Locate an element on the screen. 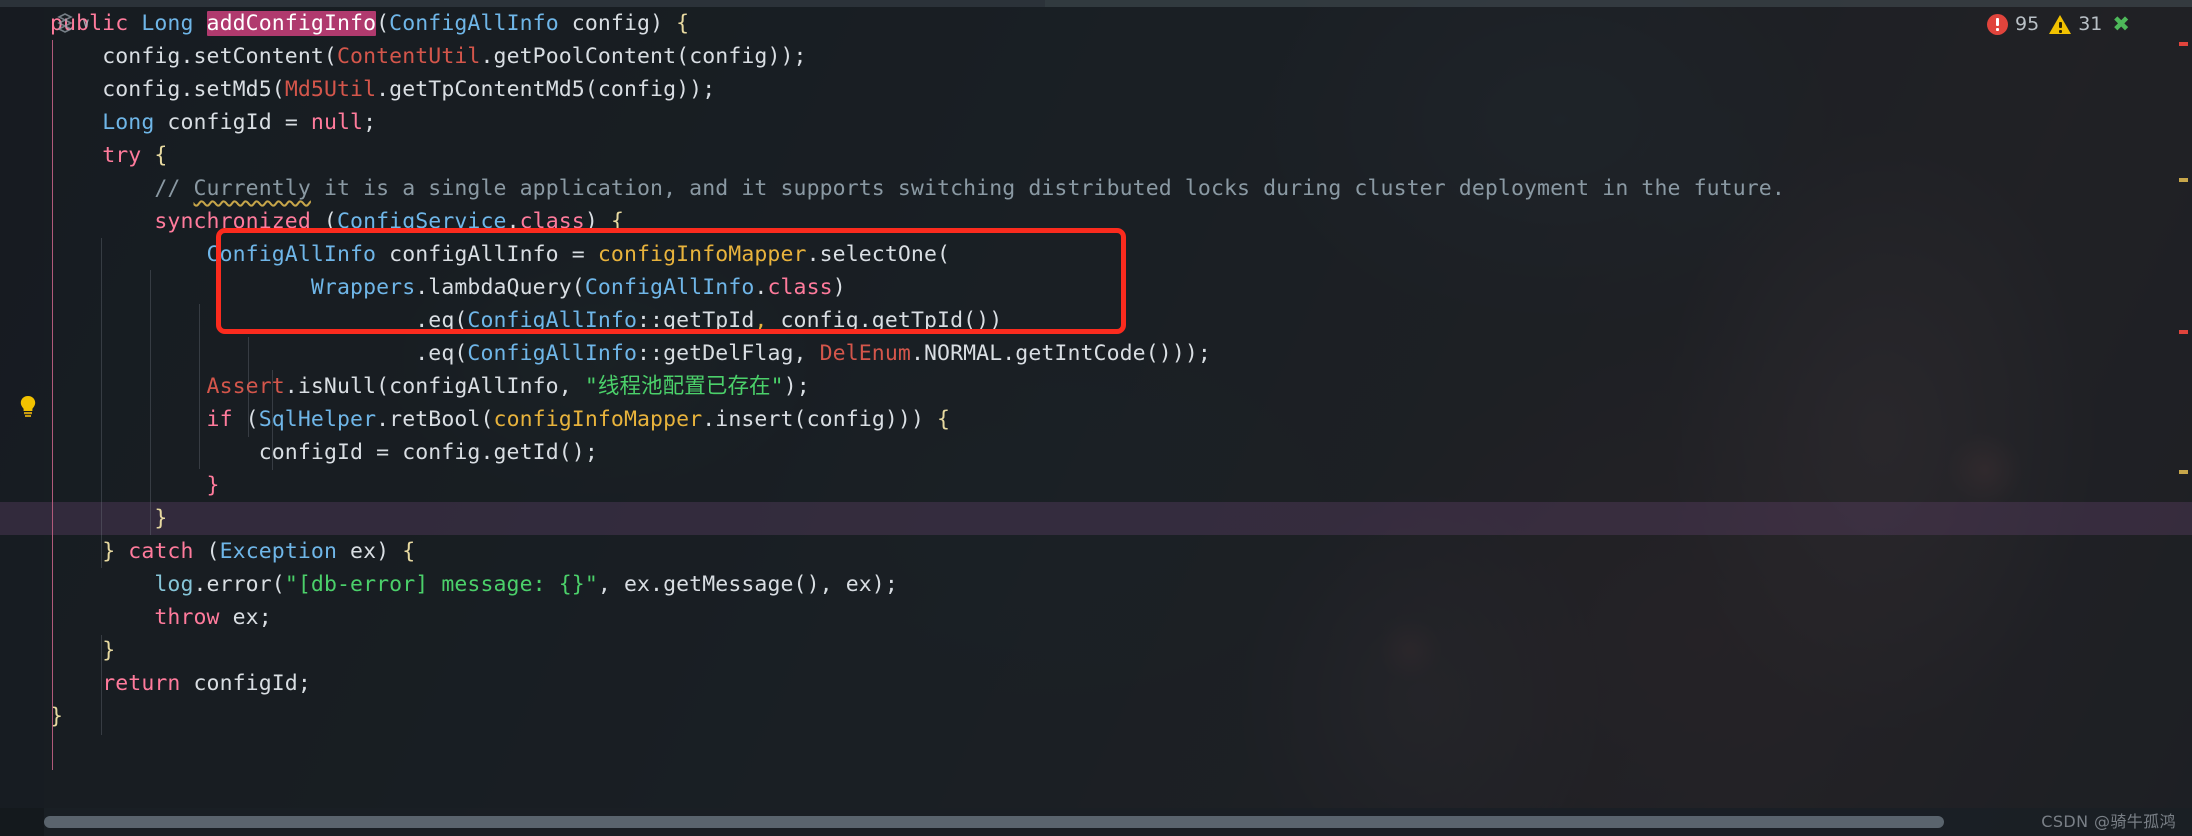 Image resolution: width=2192 pixels, height=836 pixels. lightbulb-icon is located at coordinates (28, 406).